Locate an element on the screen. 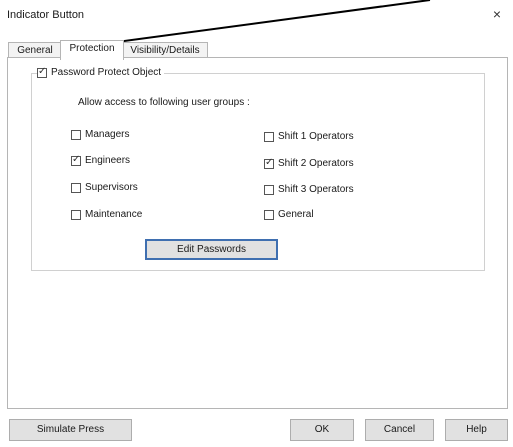 The height and width of the screenshot is (447, 513). checkbox-shift-3-operators: Shift 3 Operators is located at coordinates (309, 189).